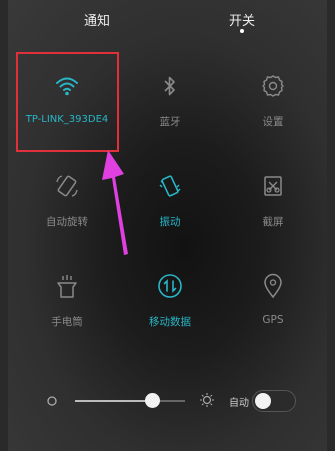  Describe the element at coordinates (4, 225) in the screenshot. I see `left-edge` at that location.